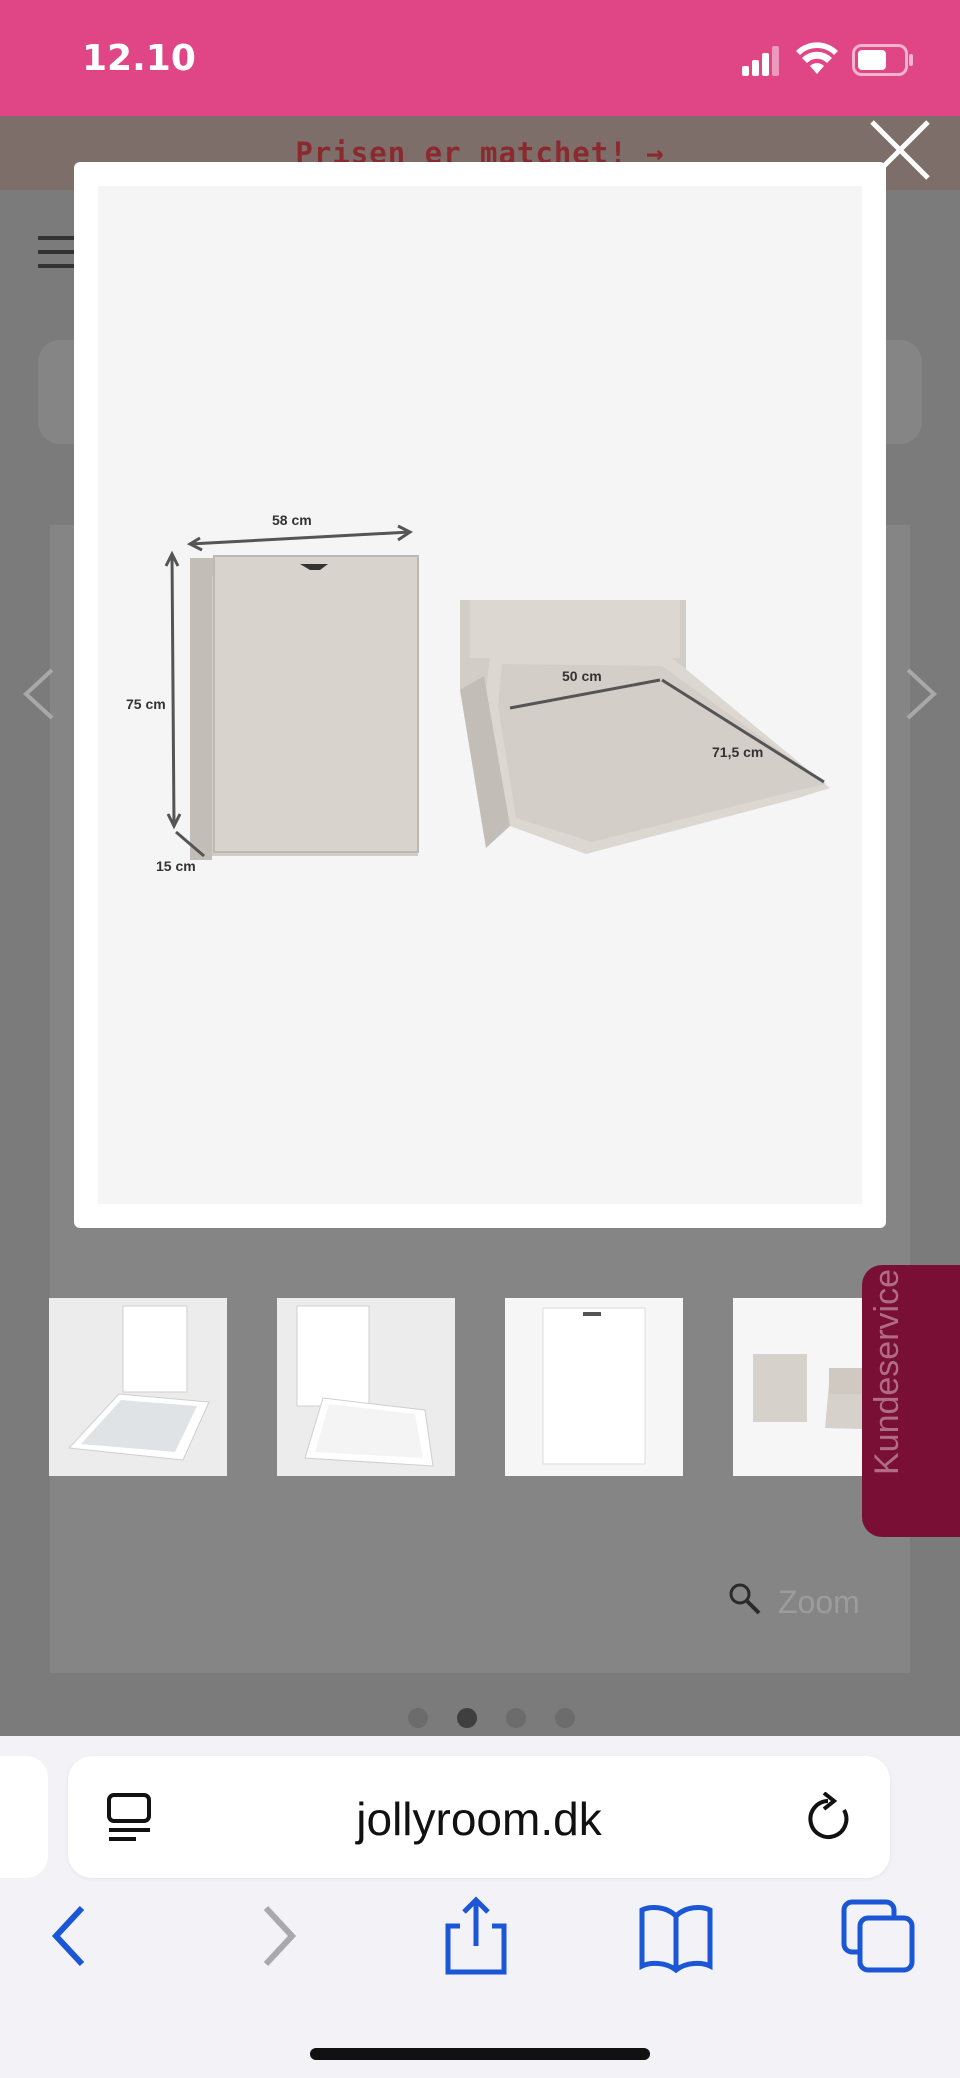 This screenshot has height=2078, width=960. What do you see at coordinates (467, 1718) in the screenshot?
I see `pagination-dot-active` at bounding box center [467, 1718].